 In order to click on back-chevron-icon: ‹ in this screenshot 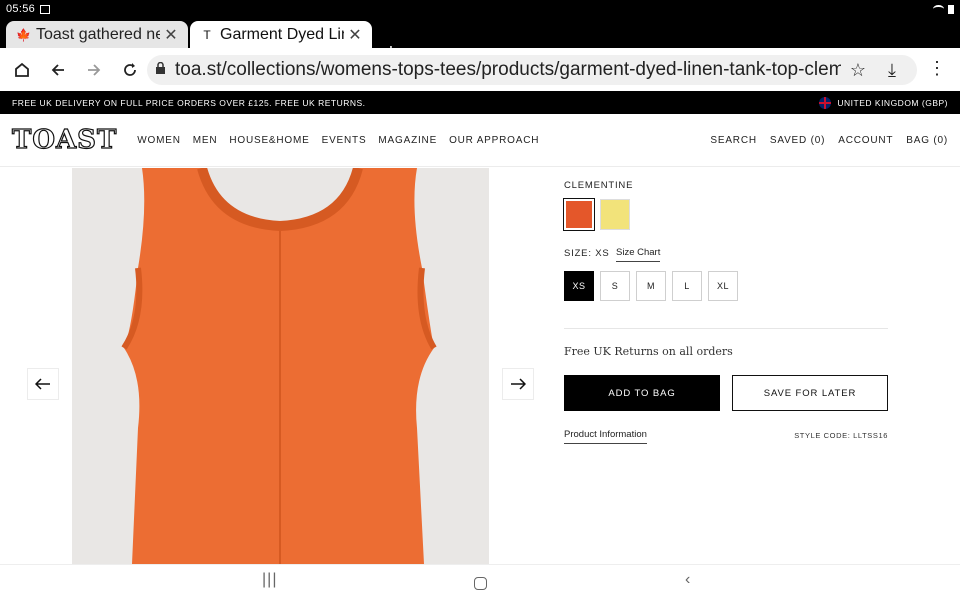, I will do `click(687, 580)`.